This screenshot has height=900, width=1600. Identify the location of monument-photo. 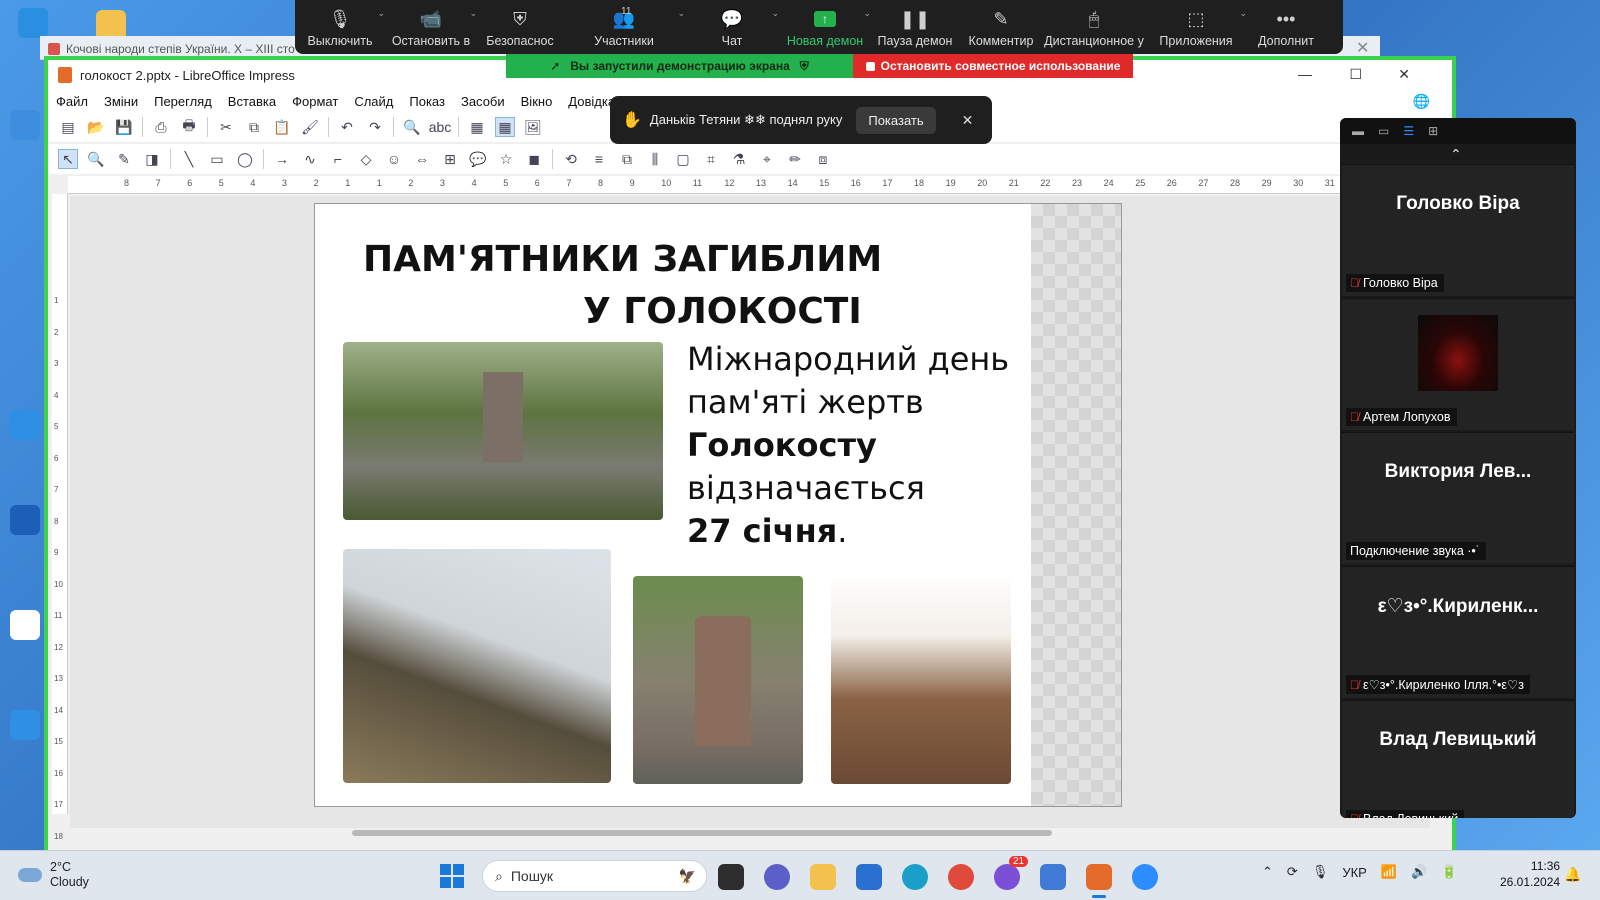
(503, 431).